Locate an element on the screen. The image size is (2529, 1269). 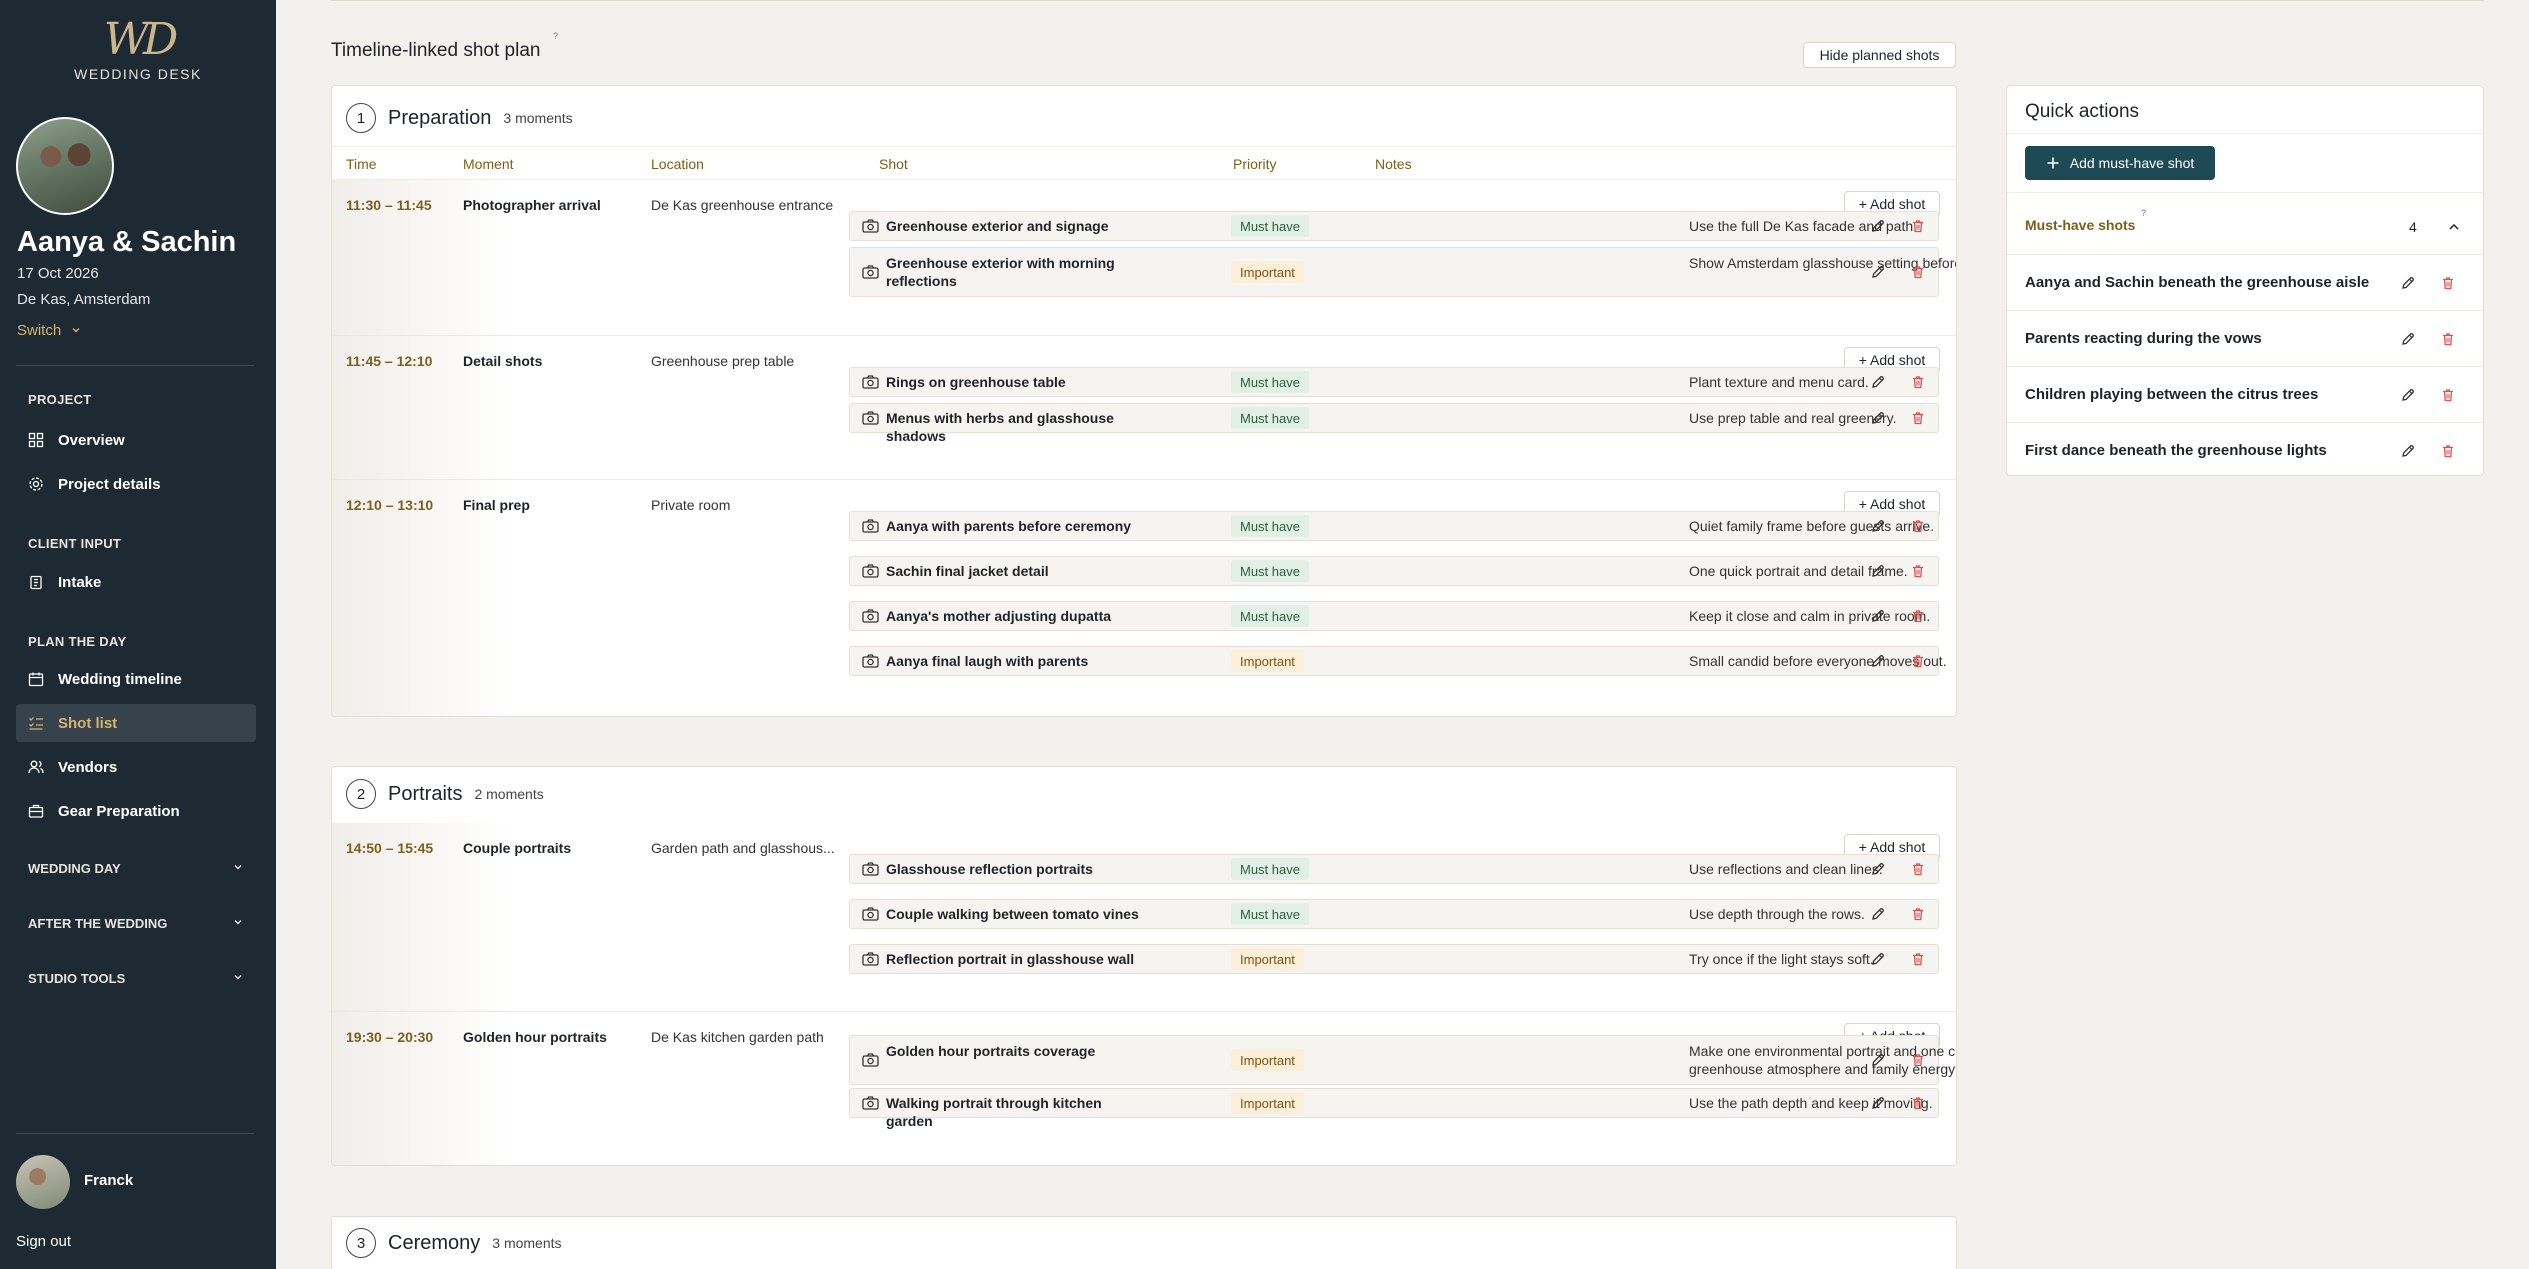
sidebar-group-wedding-day: WEDDING DAY is located at coordinates (136, 868).